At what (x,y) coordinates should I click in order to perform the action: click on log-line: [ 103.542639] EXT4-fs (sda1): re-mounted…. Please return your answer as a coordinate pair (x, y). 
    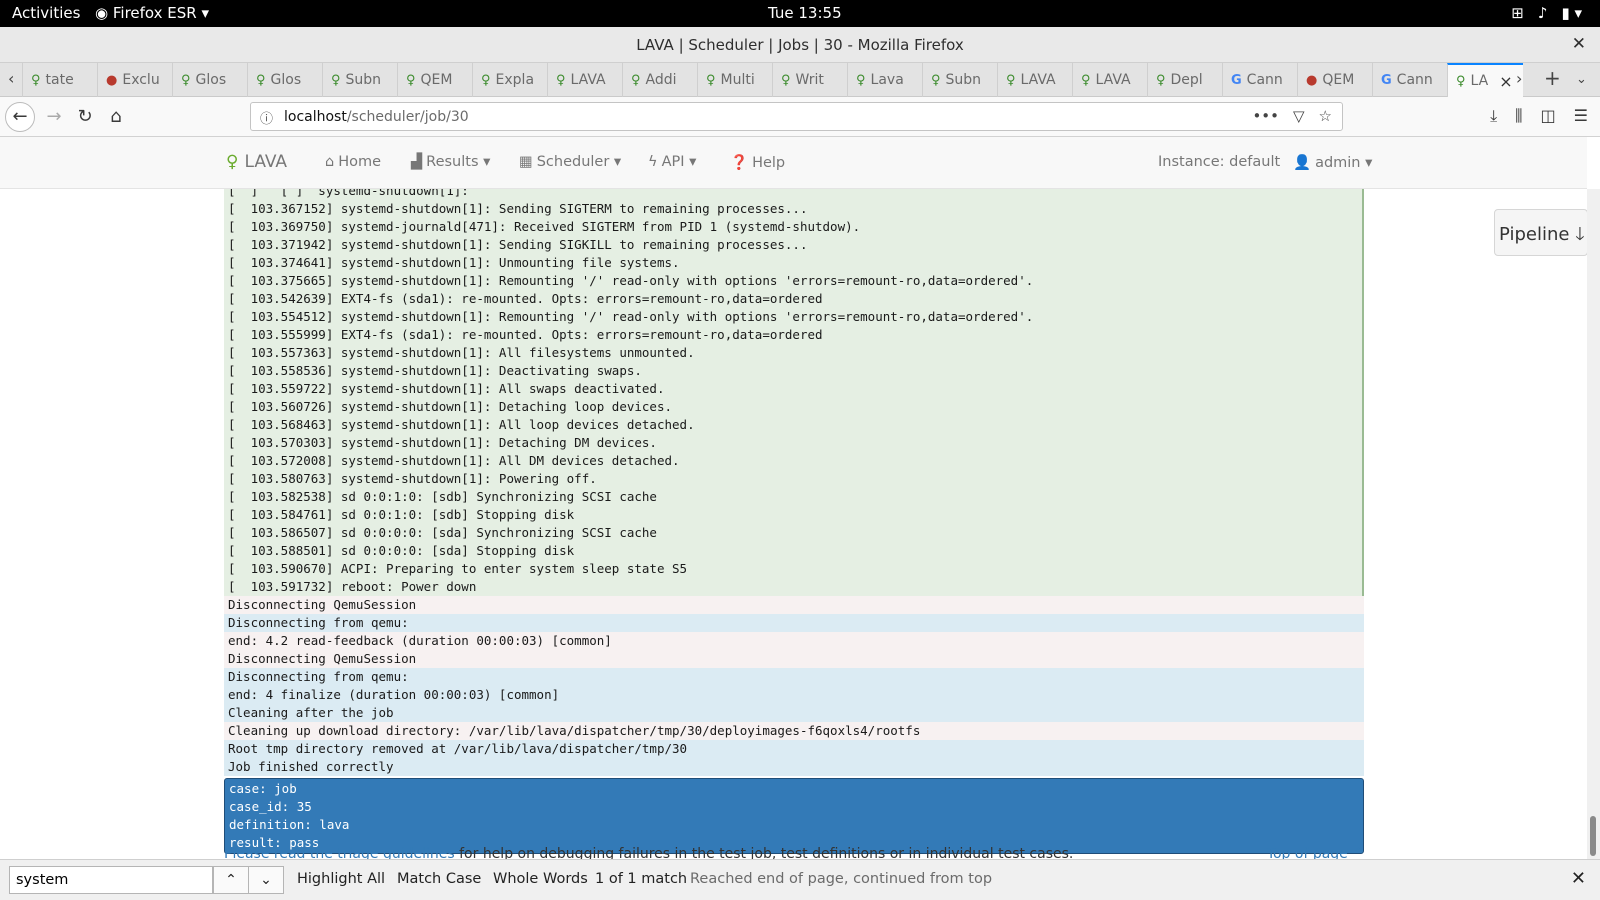
    Looking at the image, I should click on (794, 299).